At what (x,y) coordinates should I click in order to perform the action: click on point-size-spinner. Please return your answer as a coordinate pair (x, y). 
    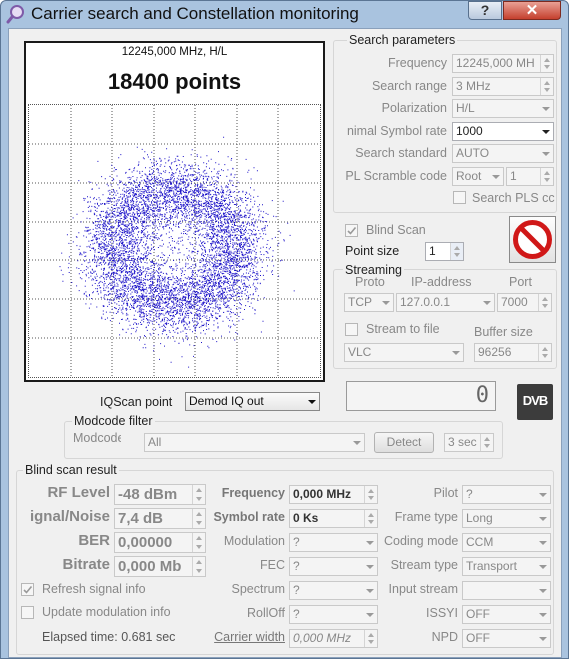
    Looking at the image, I should click on (456, 251).